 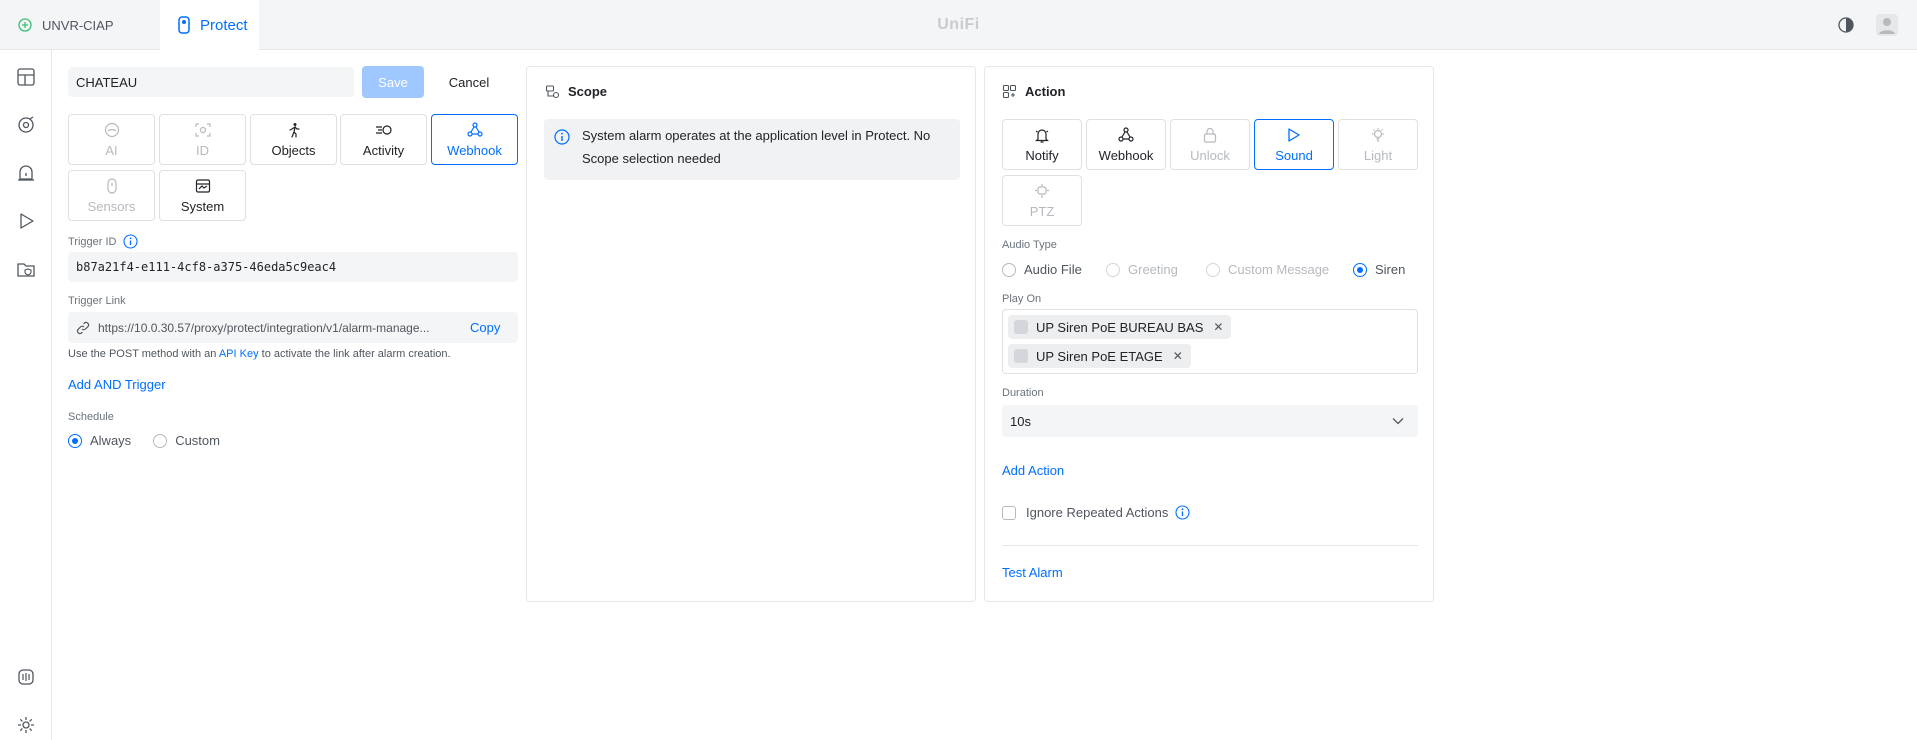 I want to click on alarm-name-input: CHATEAU, so click(x=211, y=82).